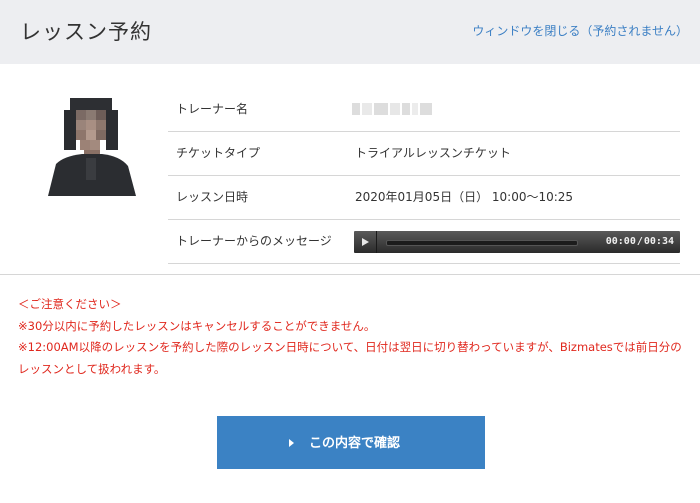 The width and height of the screenshot is (700, 503). What do you see at coordinates (620, 241) in the screenshot?
I see `audio-current-time: 00:00` at bounding box center [620, 241].